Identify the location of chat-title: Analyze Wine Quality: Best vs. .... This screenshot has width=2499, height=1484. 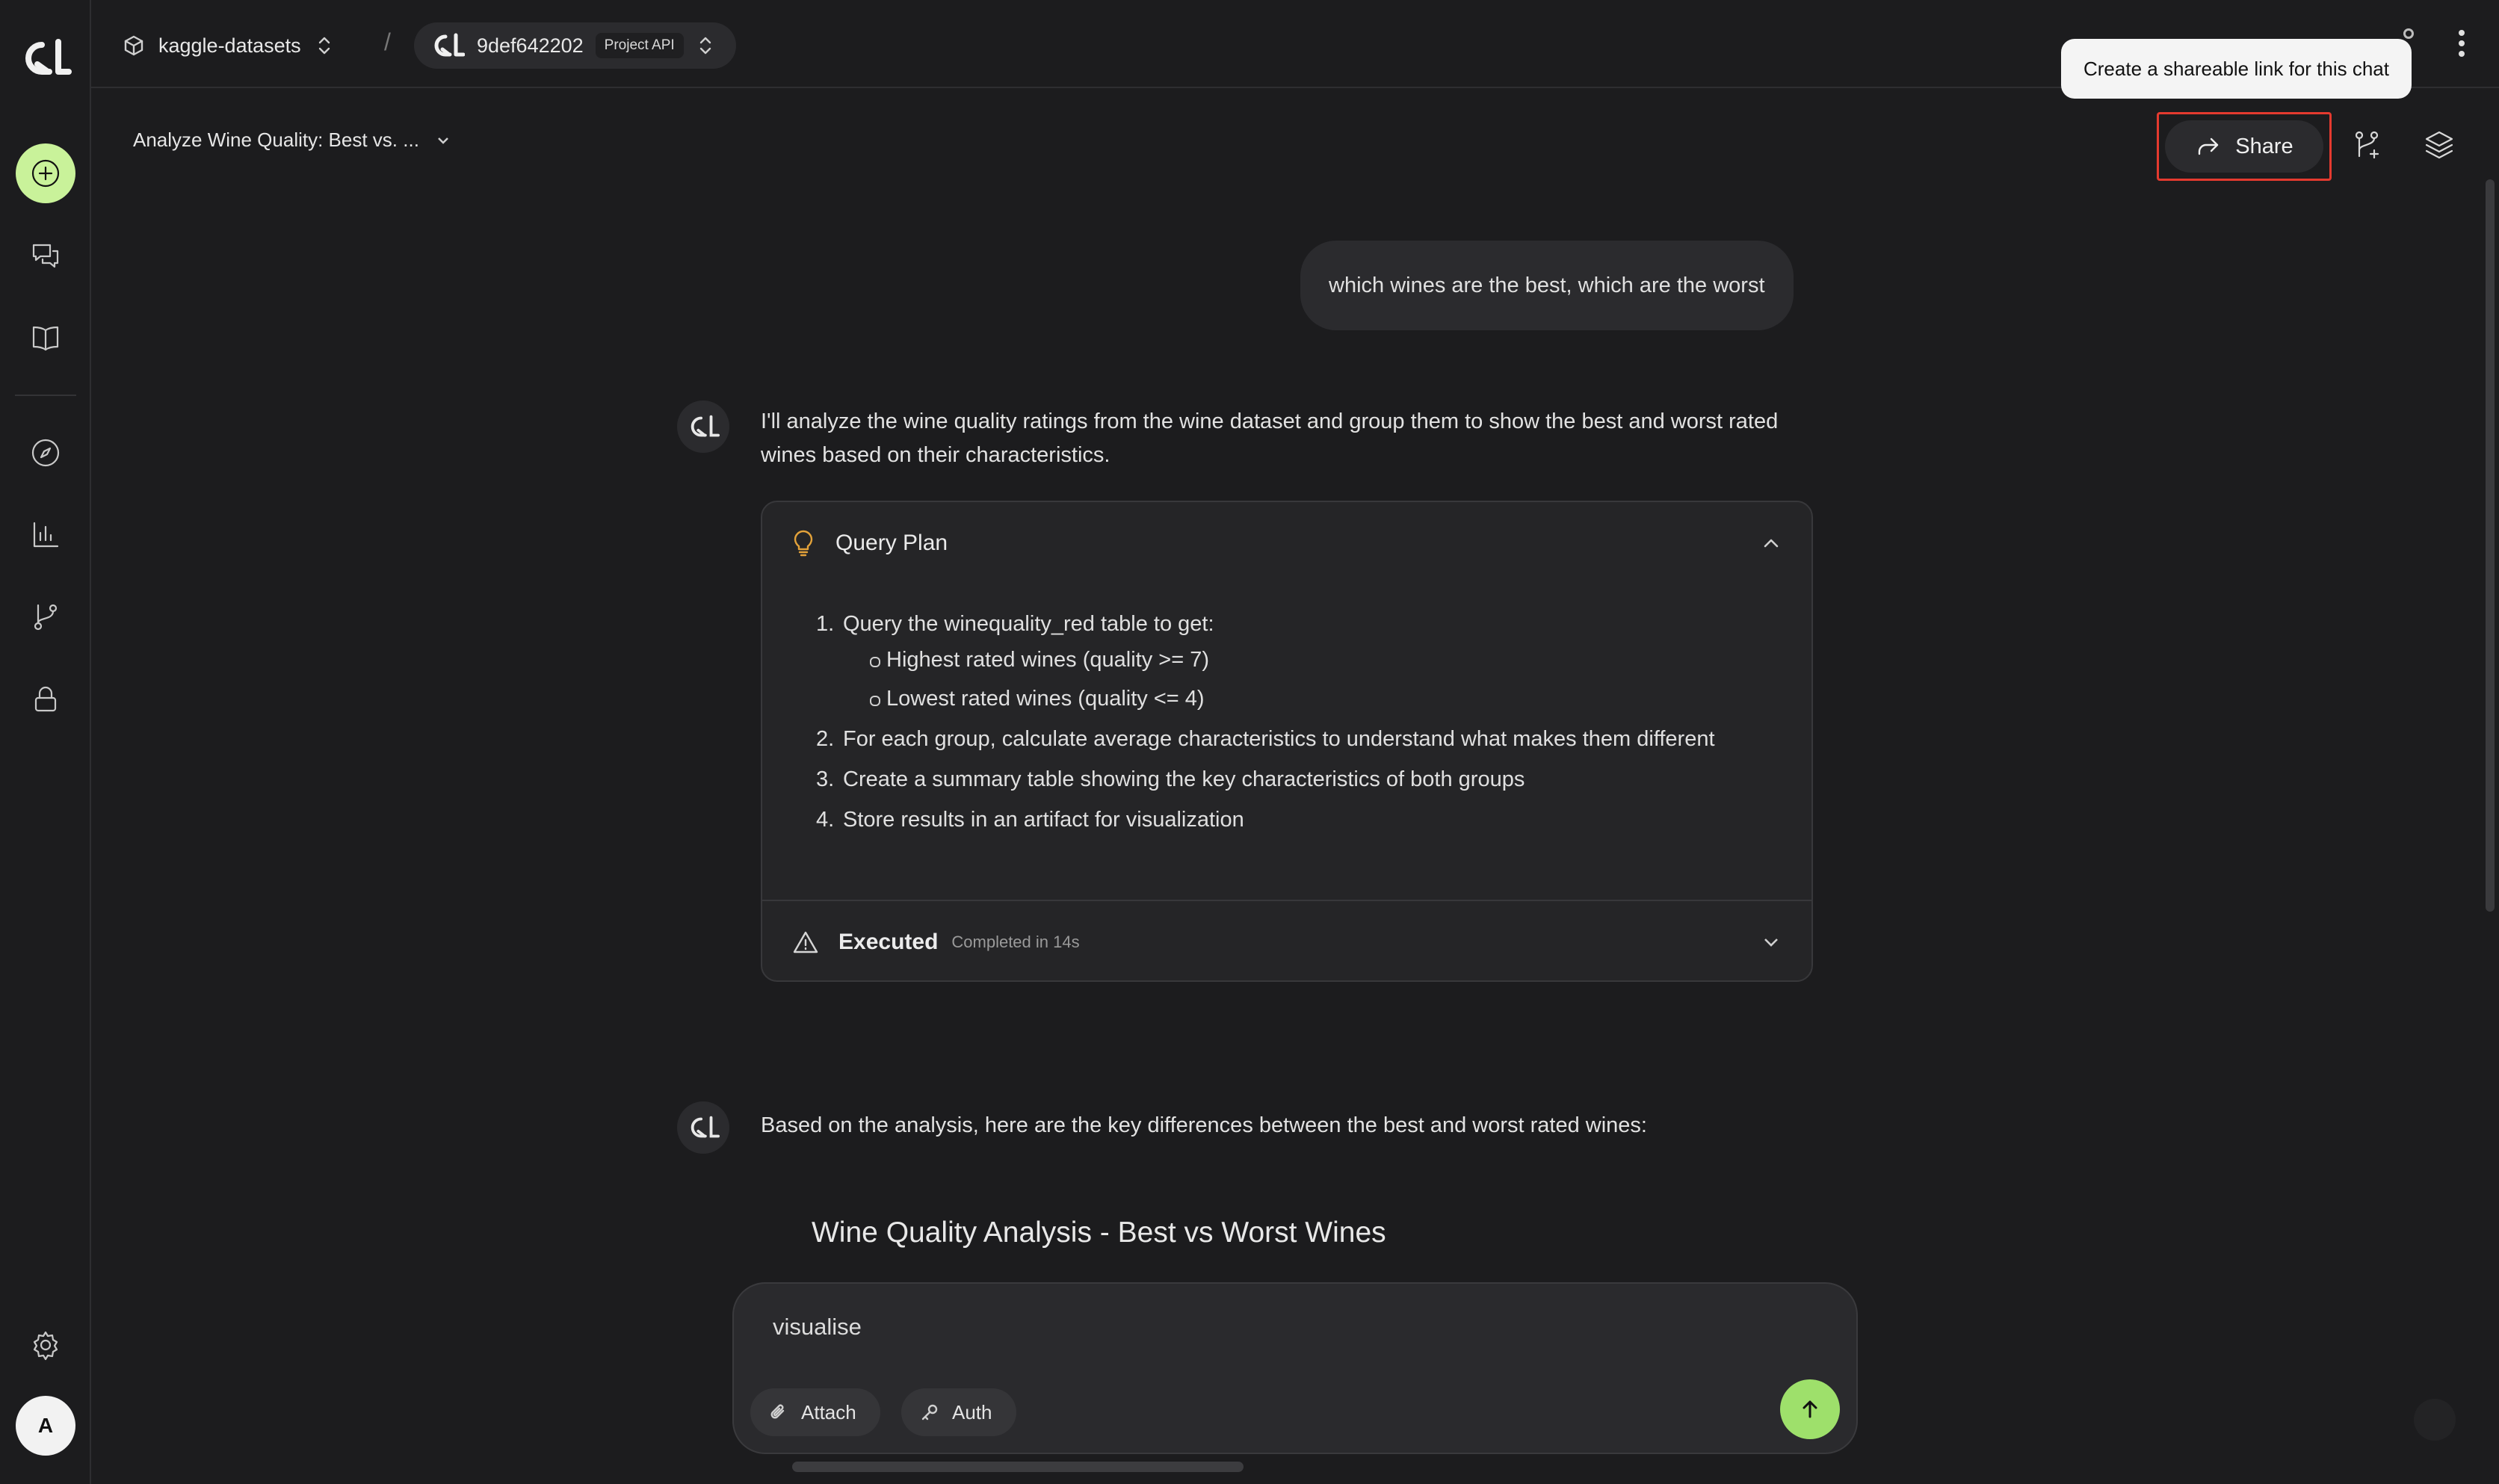
(276, 140).